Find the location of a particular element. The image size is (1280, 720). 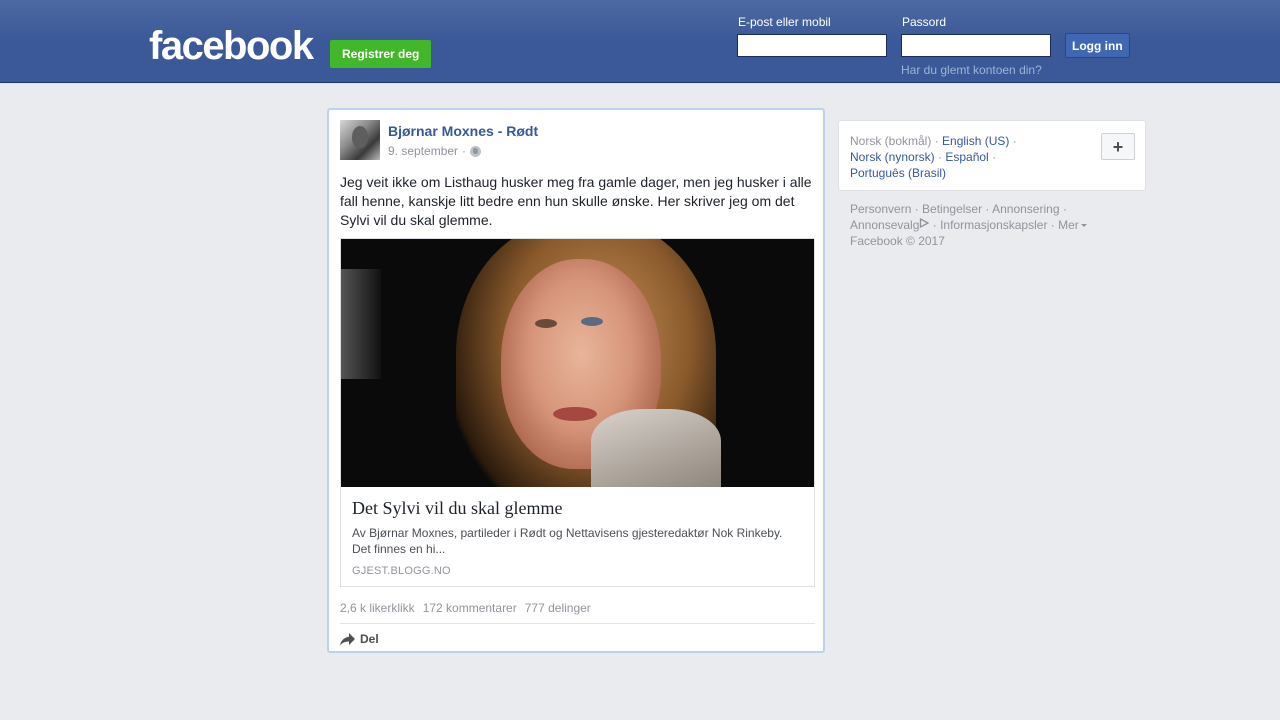

action-divider is located at coordinates (577, 623).